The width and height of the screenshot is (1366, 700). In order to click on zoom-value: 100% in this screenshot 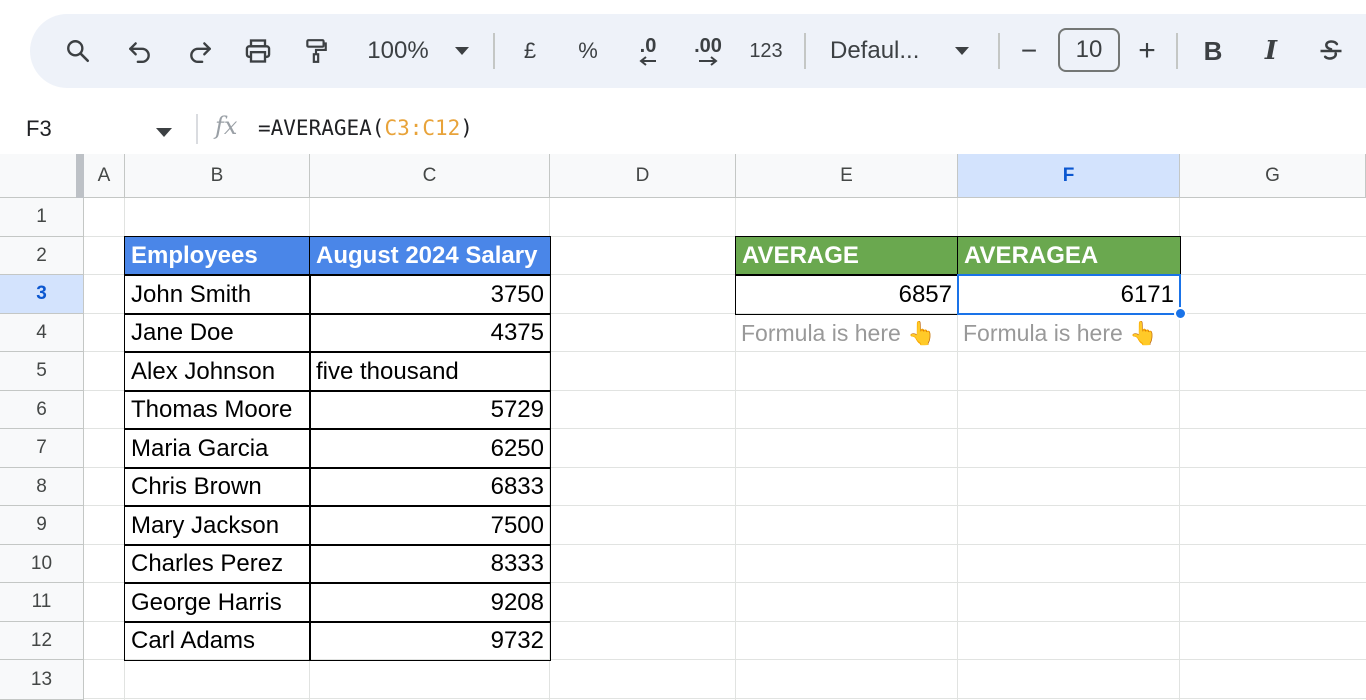, I will do `click(398, 50)`.